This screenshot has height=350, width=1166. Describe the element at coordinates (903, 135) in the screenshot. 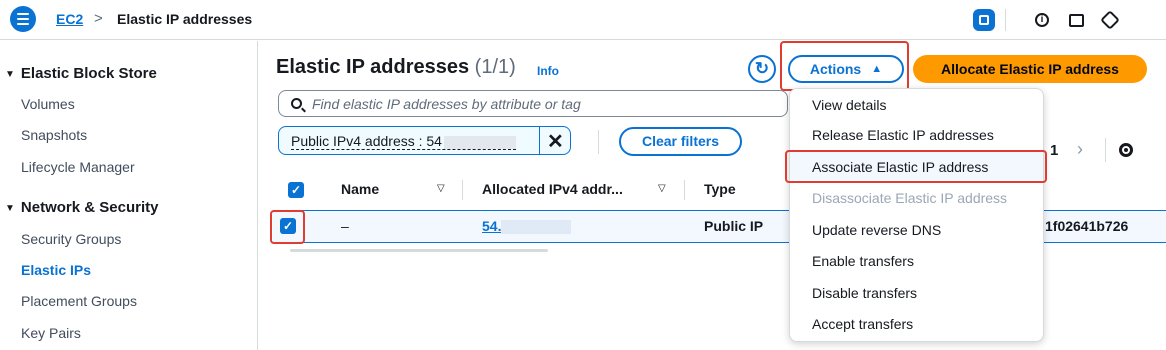

I see `menu-item-release-eip: Release Elastic IP addresses` at that location.